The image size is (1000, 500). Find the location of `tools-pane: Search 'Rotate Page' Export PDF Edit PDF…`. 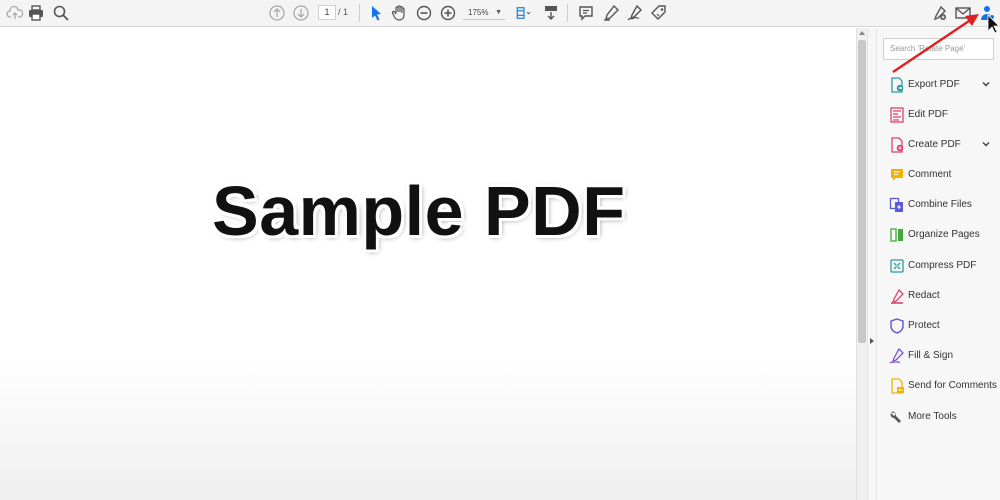

tools-pane: Search 'Rotate Page' Export PDF Edit PDF… is located at coordinates (938, 264).